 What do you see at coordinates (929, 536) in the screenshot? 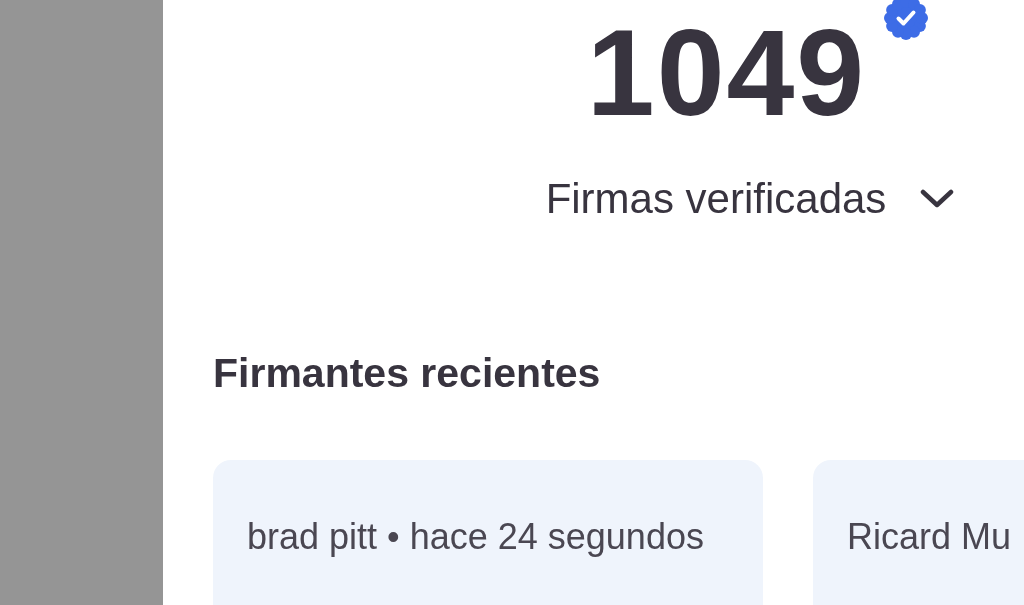
I see `signer-entry: Ricard Mu` at bounding box center [929, 536].